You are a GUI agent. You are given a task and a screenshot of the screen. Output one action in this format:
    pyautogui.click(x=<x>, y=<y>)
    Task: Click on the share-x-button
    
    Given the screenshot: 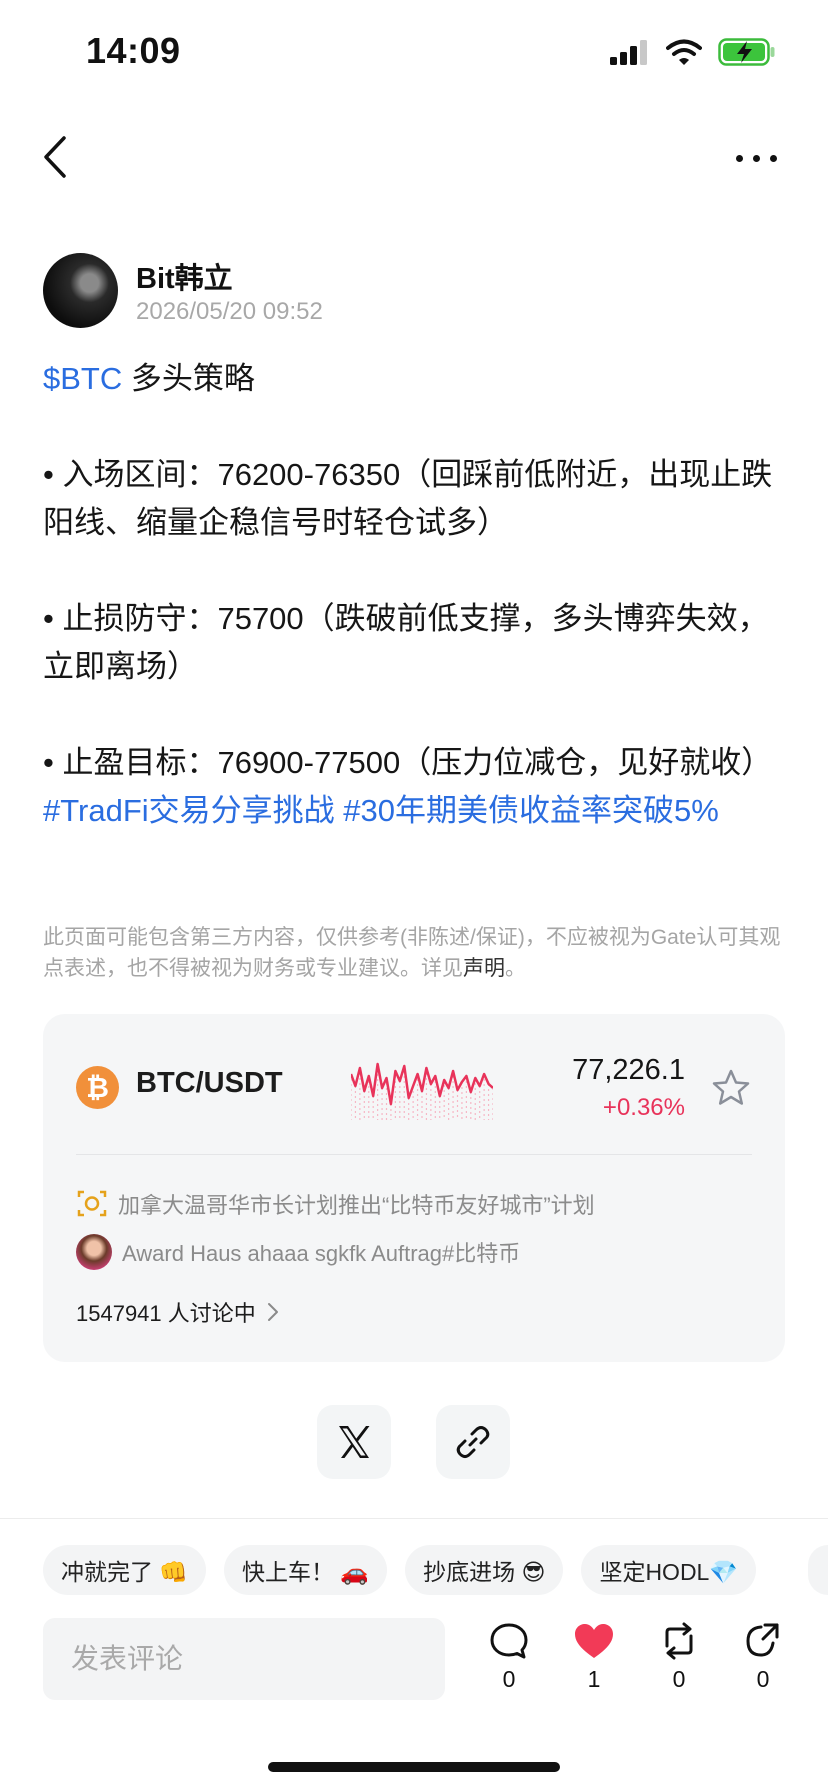 What is the action you would take?
    pyautogui.click(x=354, y=1442)
    